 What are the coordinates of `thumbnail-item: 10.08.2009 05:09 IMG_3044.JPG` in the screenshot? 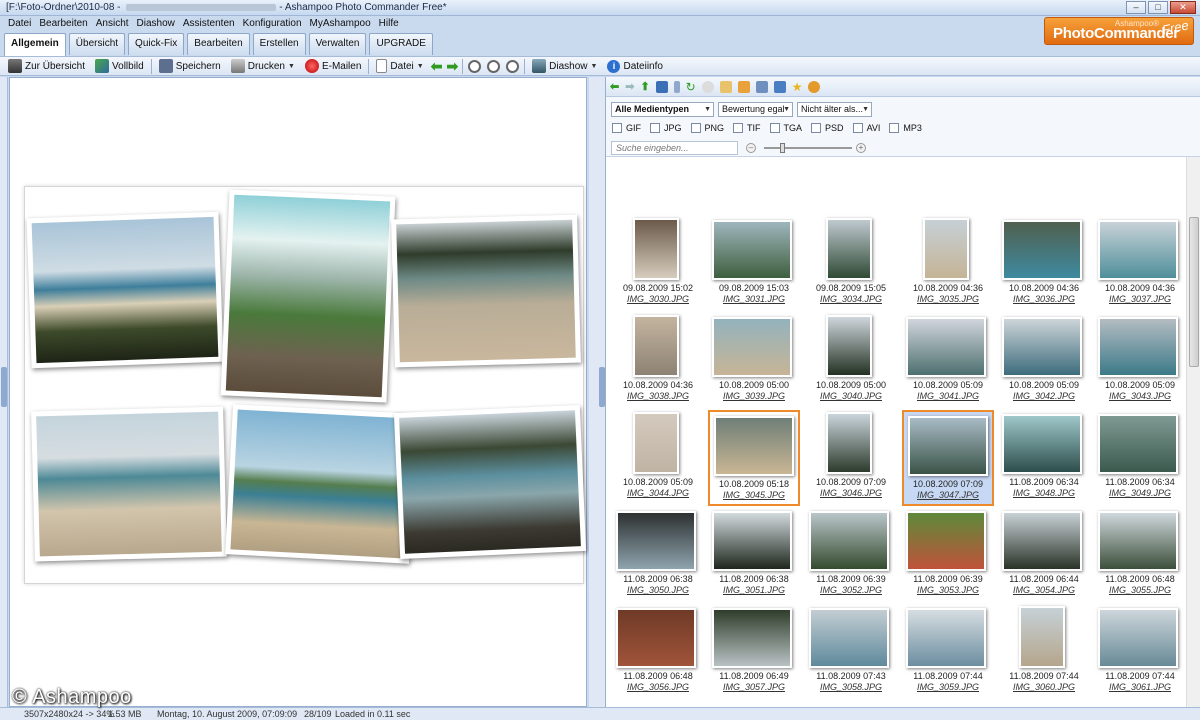 It's located at (658, 458).